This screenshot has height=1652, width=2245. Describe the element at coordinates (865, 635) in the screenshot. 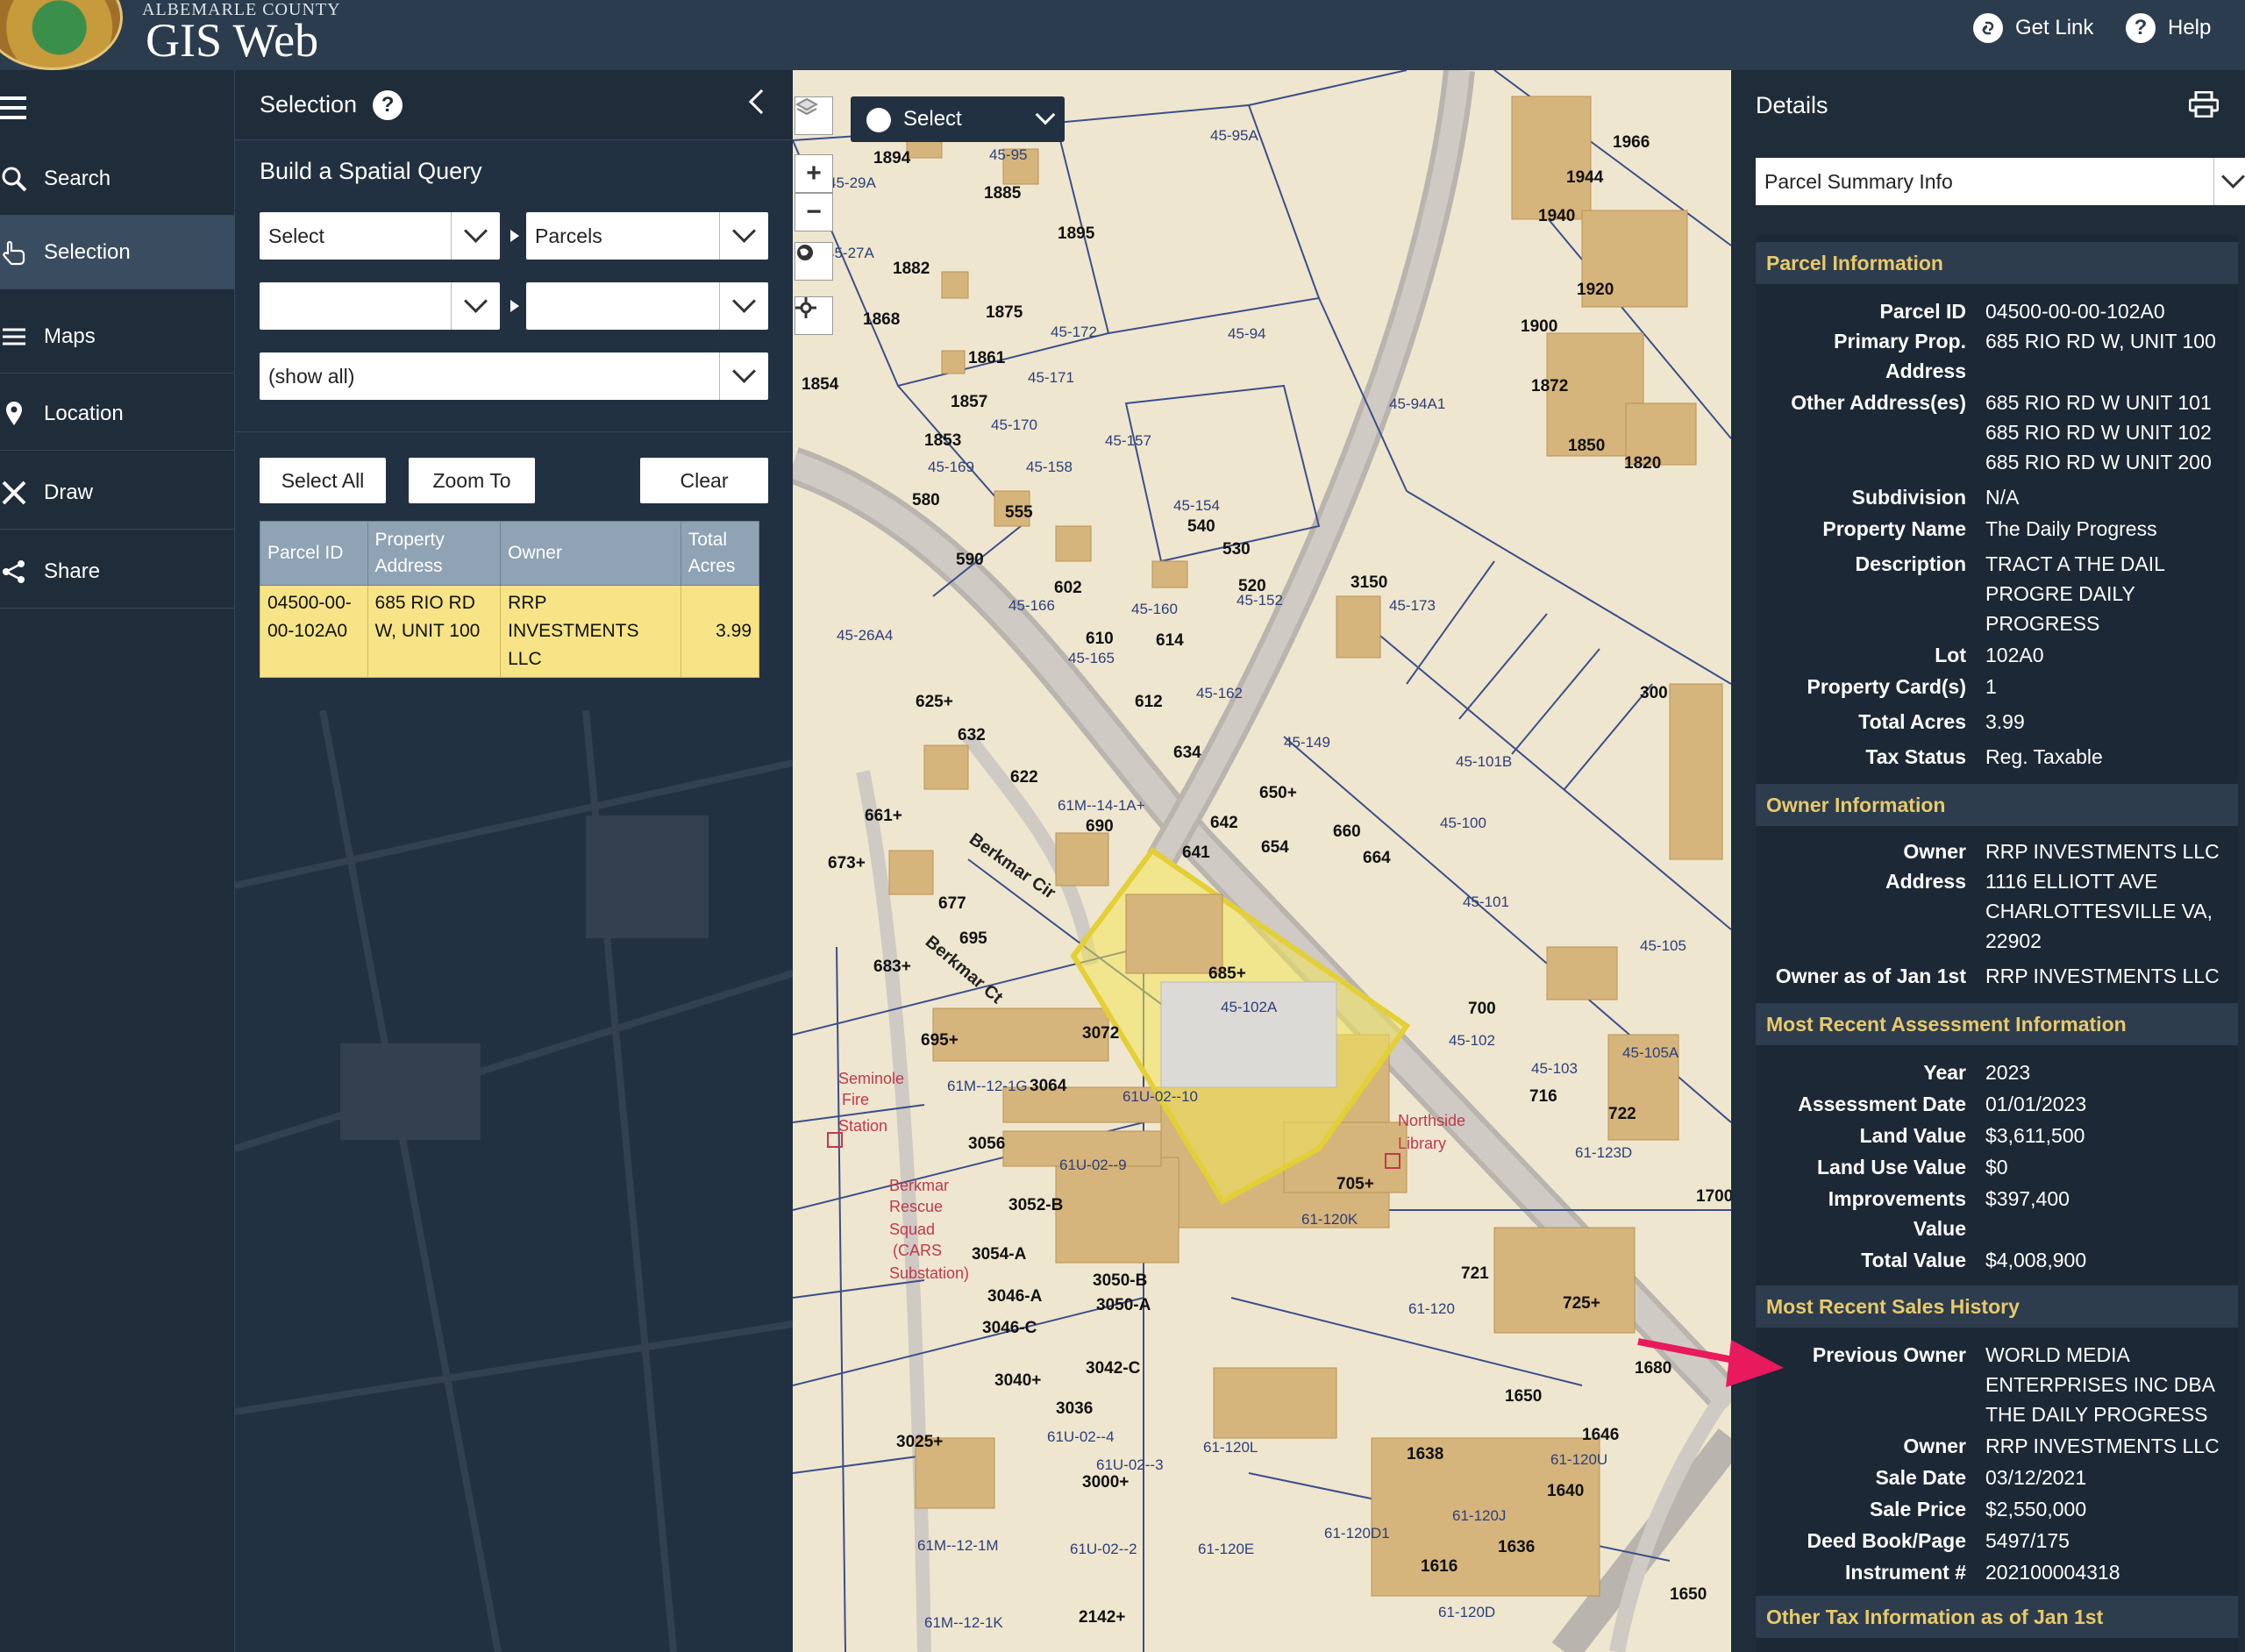

I see `map-label: 45-26A4` at that location.